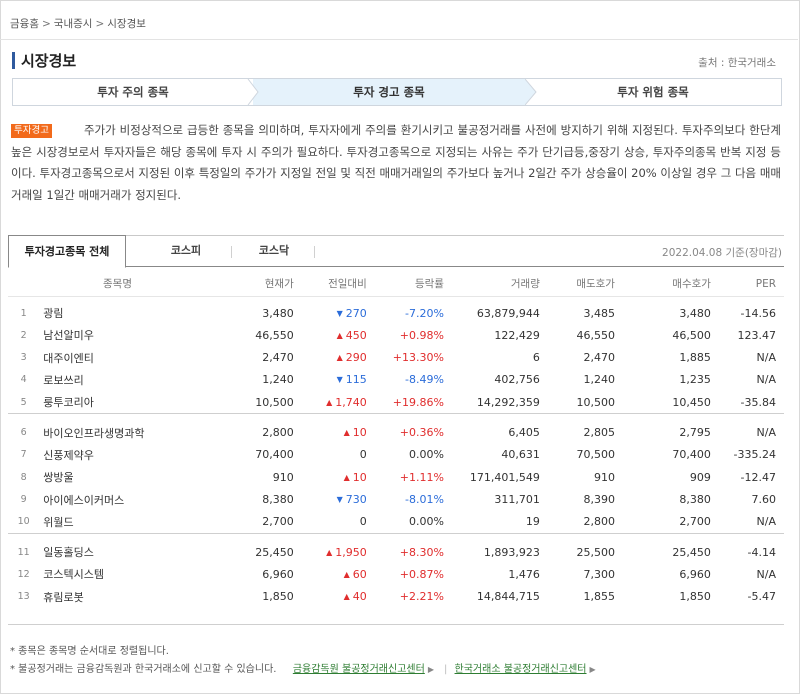 The height and width of the screenshot is (694, 800). What do you see at coordinates (758, 477) in the screenshot?
I see `per-value: -12.47` at bounding box center [758, 477].